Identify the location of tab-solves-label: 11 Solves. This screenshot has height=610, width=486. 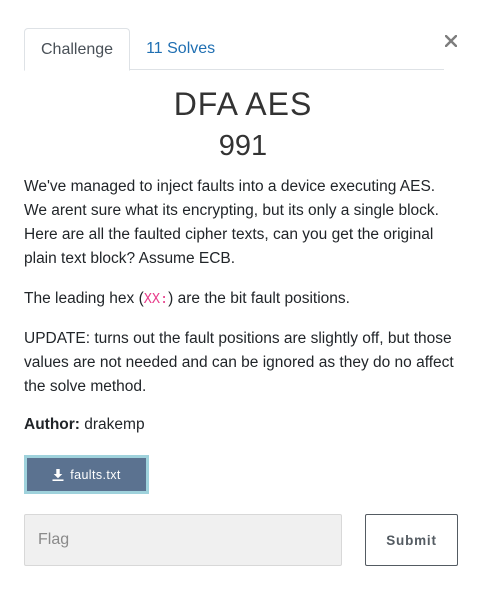
(181, 48).